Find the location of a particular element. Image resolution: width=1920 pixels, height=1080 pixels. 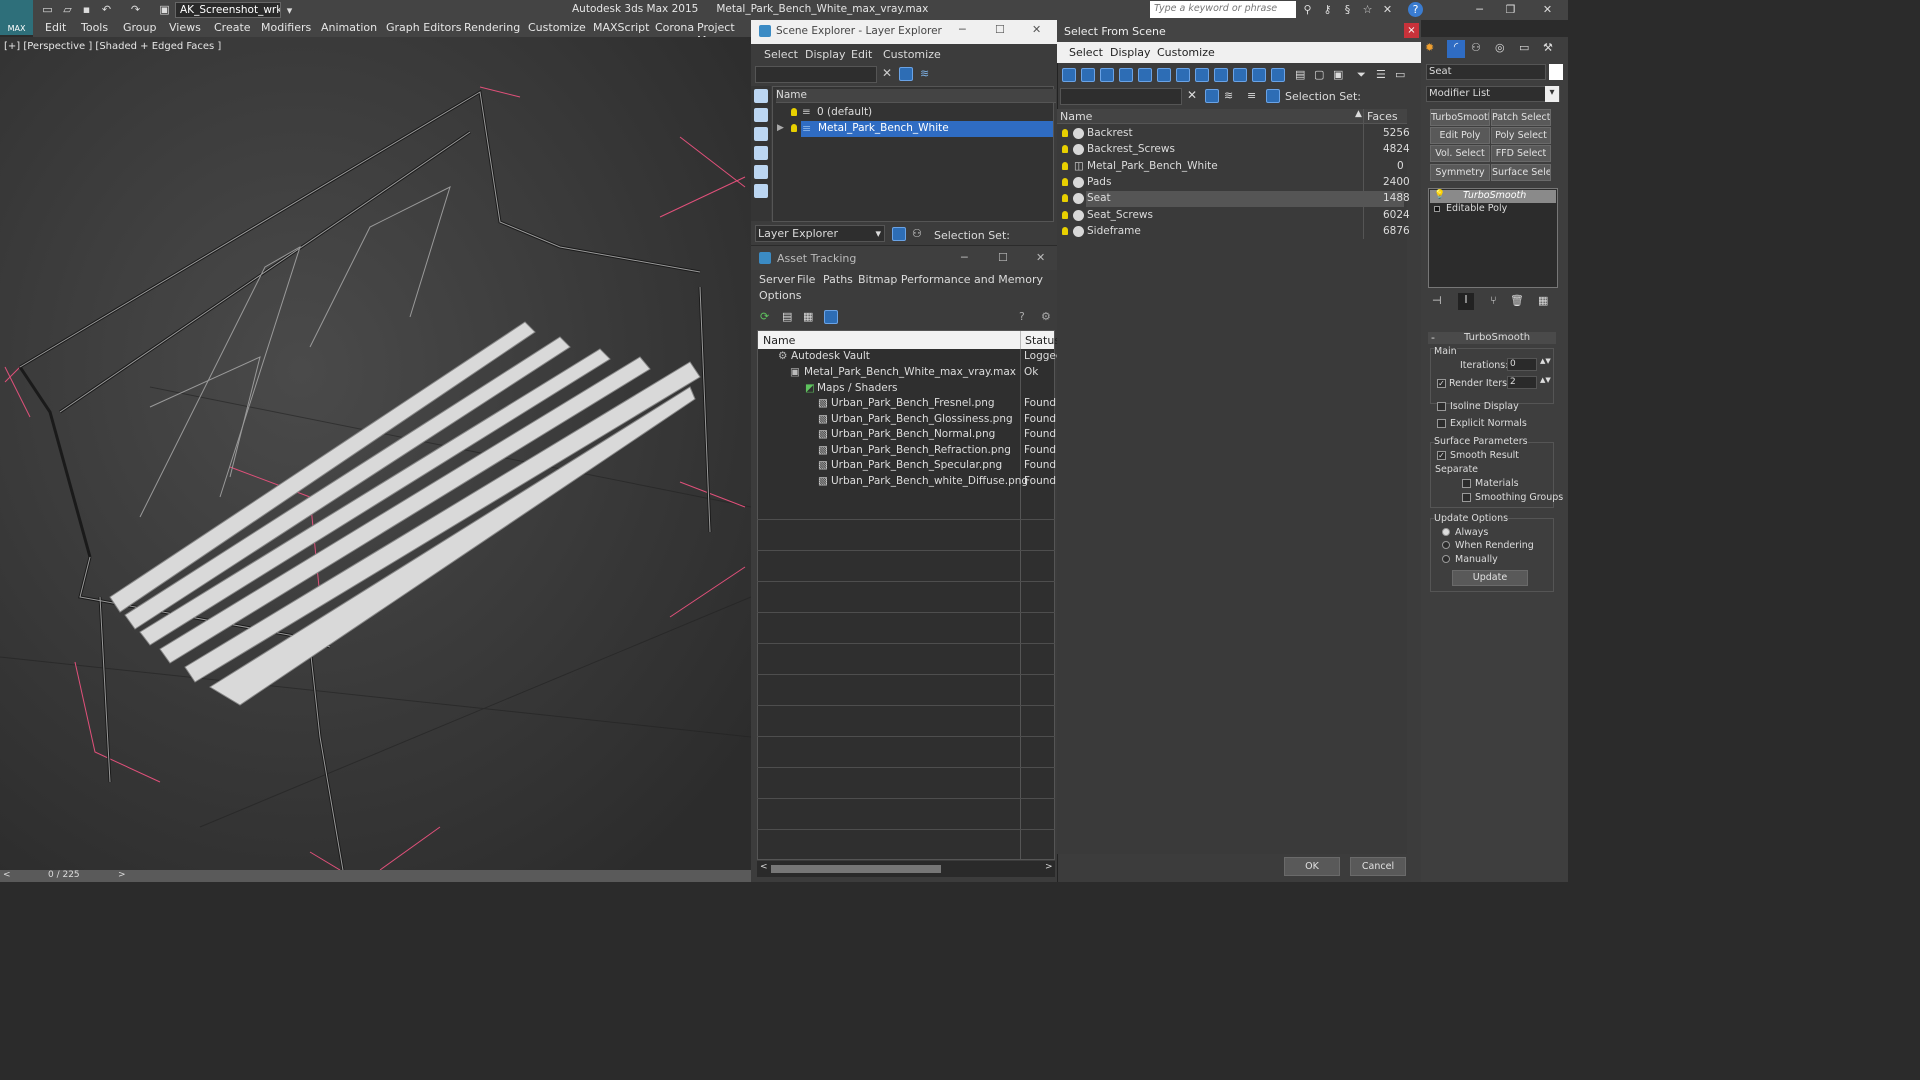

pin-stack-icon: ⊣ is located at coordinates (1437, 300).